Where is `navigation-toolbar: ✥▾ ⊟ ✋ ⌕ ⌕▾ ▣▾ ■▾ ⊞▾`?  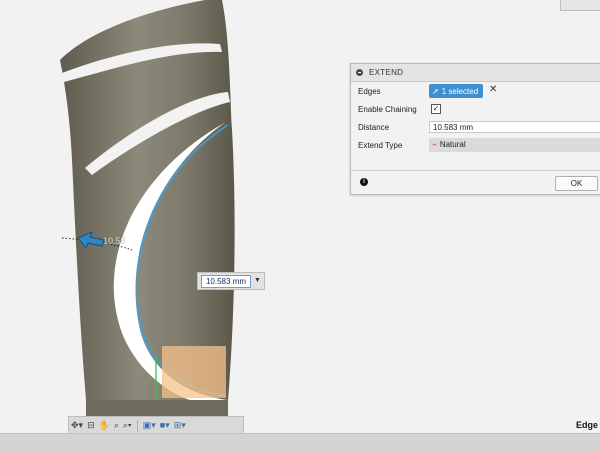
navigation-toolbar: ✥▾ ⊟ ✋ ⌕ ⌕▾ ▣▾ ■▾ ⊞▾ is located at coordinates (156, 425).